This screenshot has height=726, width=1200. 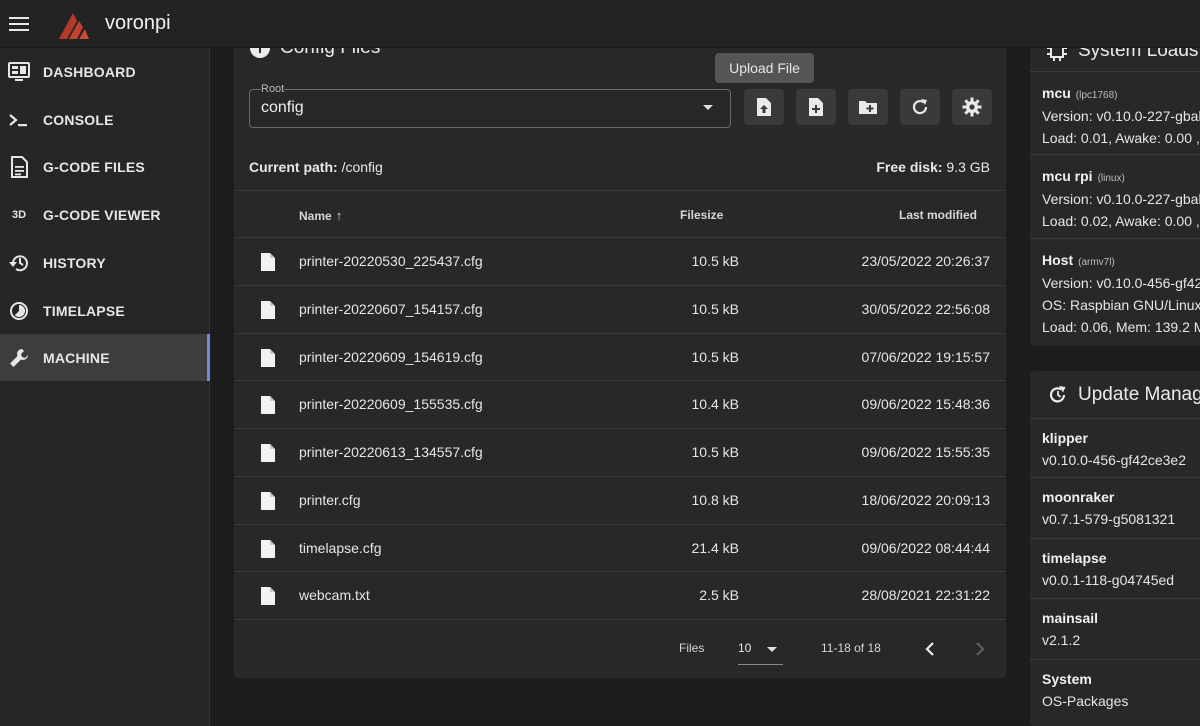 I want to click on sidebar-item-dashboard: DASHBOARD, so click(x=105, y=71).